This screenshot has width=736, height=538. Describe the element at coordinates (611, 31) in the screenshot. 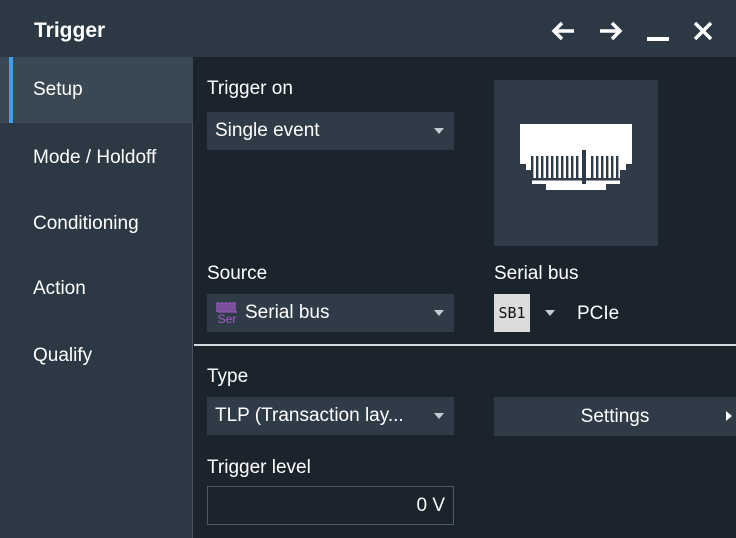

I see `forward-arrow-icon` at that location.